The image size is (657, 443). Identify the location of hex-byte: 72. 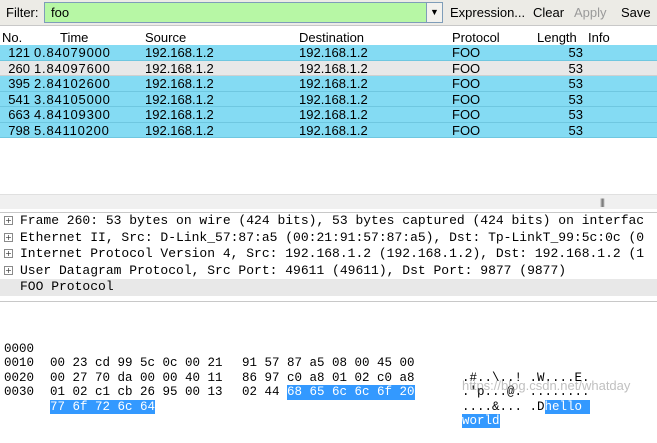
(106, 406).